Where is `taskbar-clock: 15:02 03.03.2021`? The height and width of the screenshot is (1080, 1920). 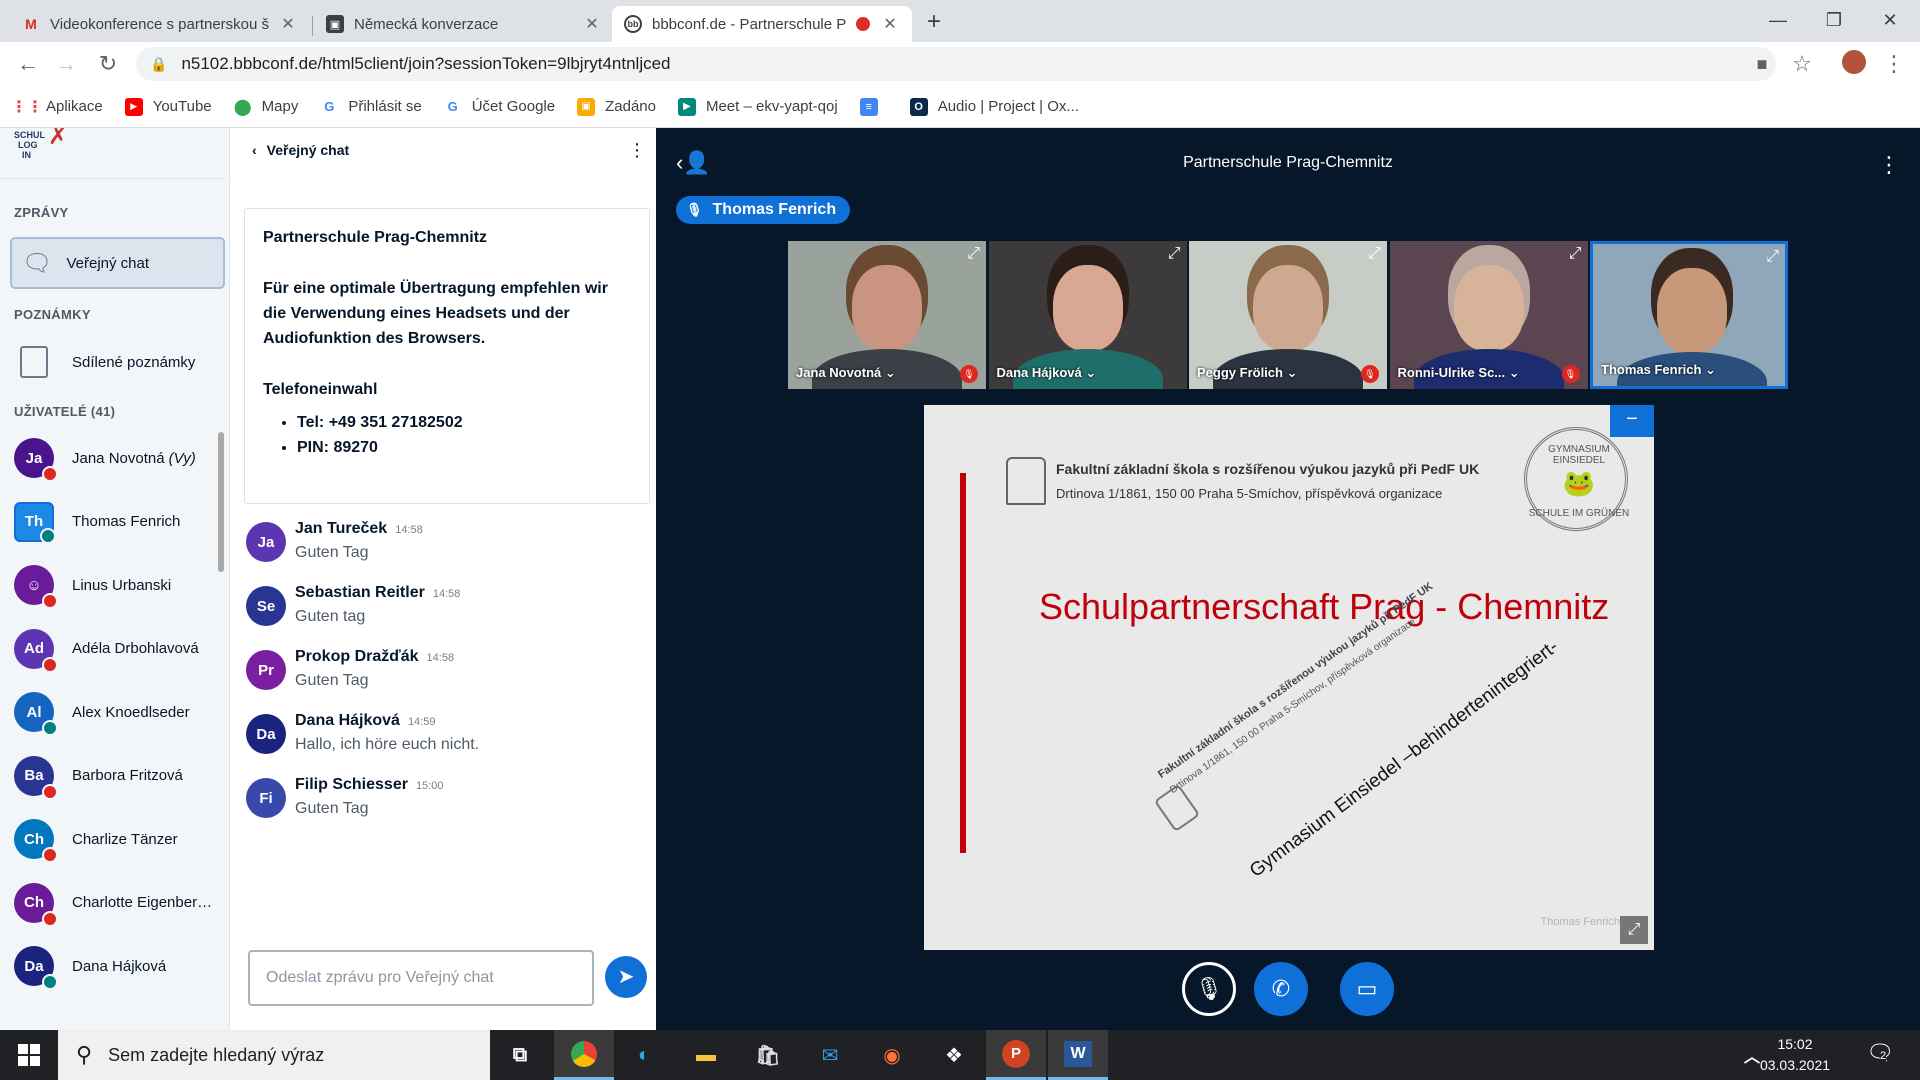
taskbar-clock: 15:02 03.03.2021 is located at coordinates (1795, 1055).